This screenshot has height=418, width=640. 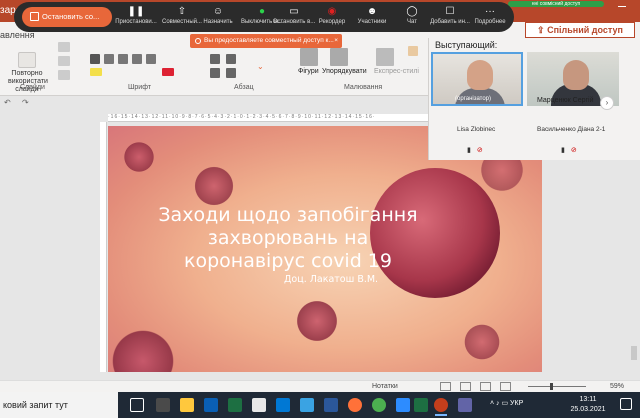 I want to click on mic-muted-icon: ⊘, so click(x=573, y=150).